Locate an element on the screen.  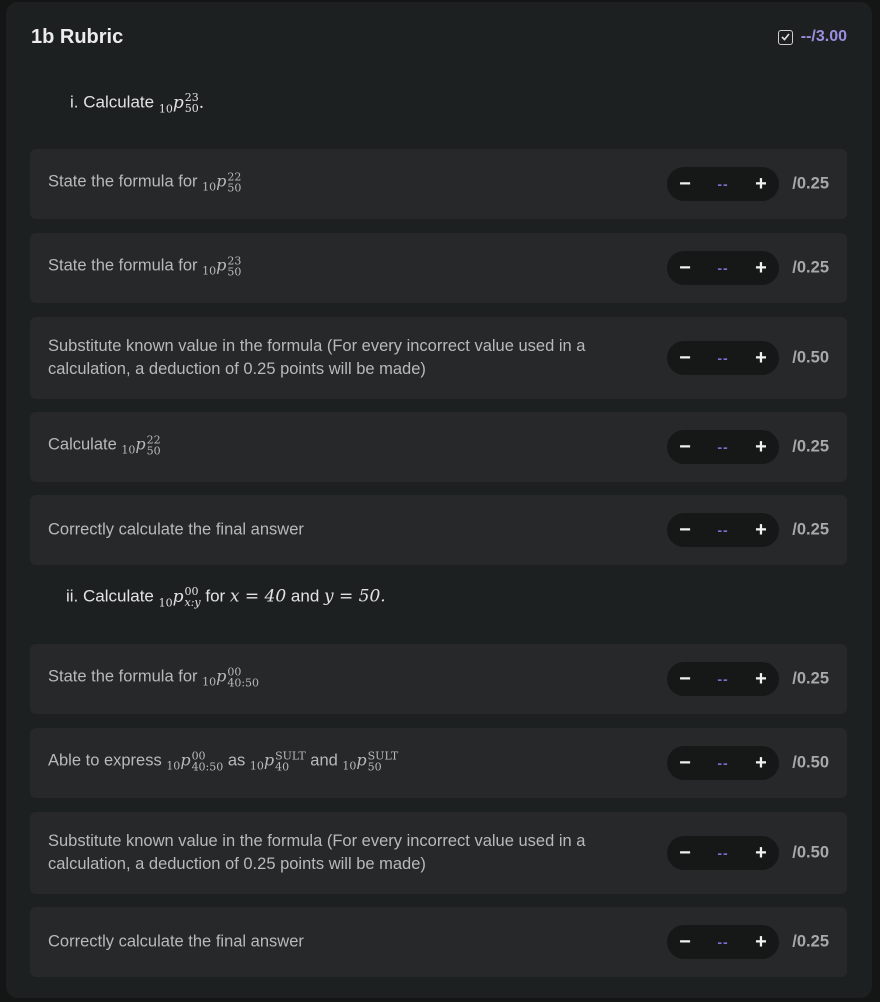
criterion-label: State the formula for 10p 22 50 is located at coordinates (145, 181).